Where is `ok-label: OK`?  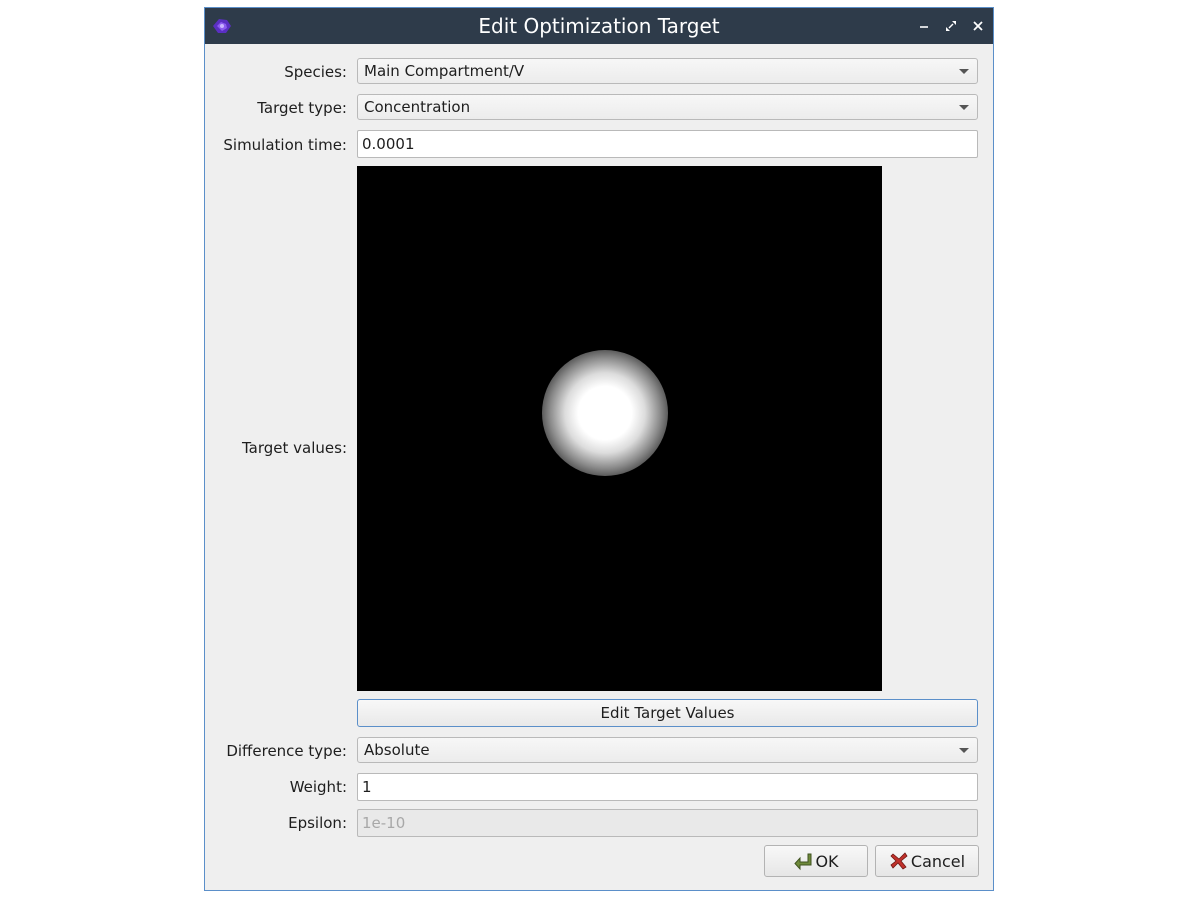 ok-label: OK is located at coordinates (827, 861).